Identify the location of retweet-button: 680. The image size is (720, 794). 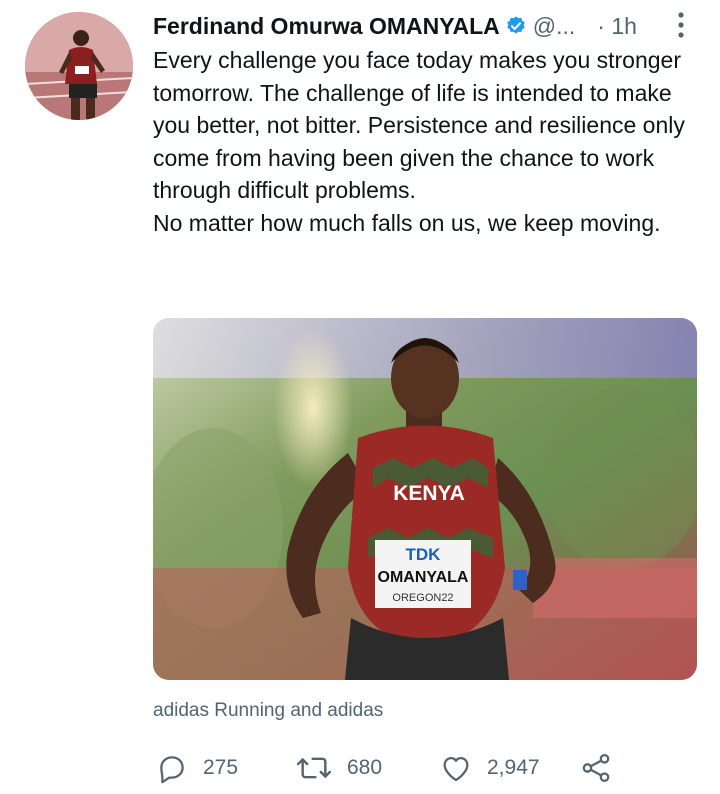
(338, 768).